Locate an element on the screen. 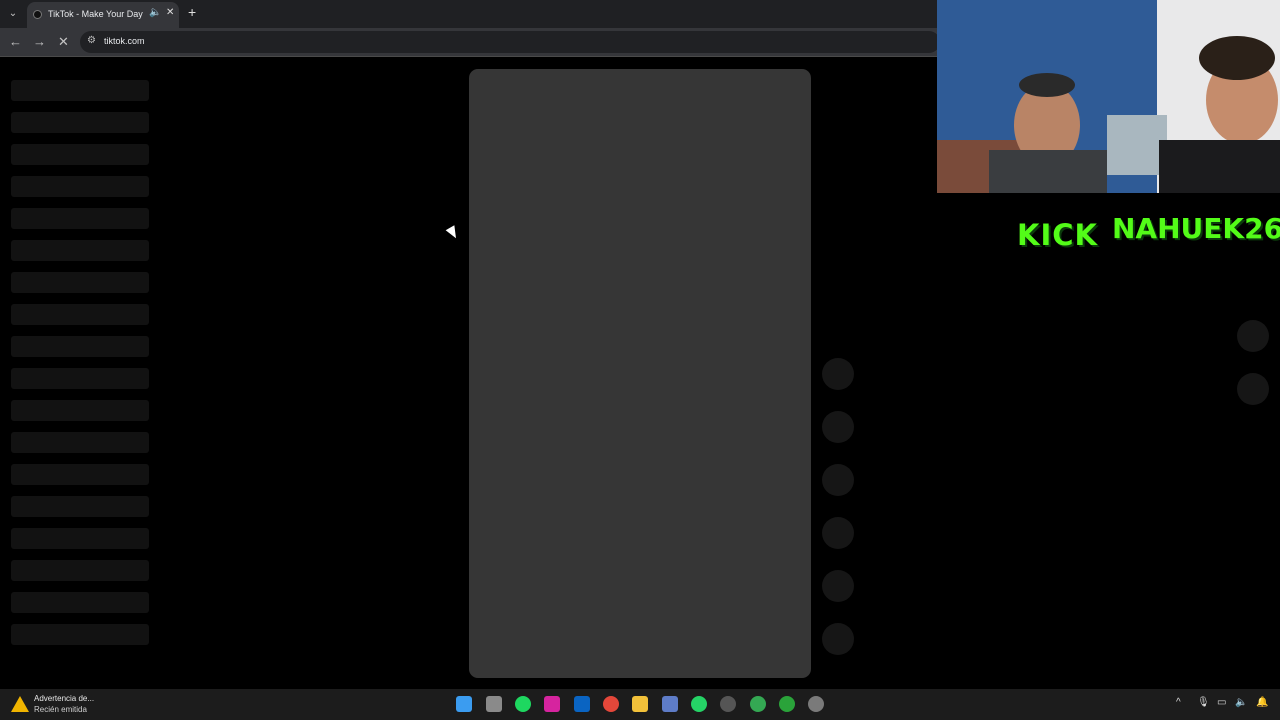 This screenshot has height=720, width=1280. webcam-image is located at coordinates (1108, 96).